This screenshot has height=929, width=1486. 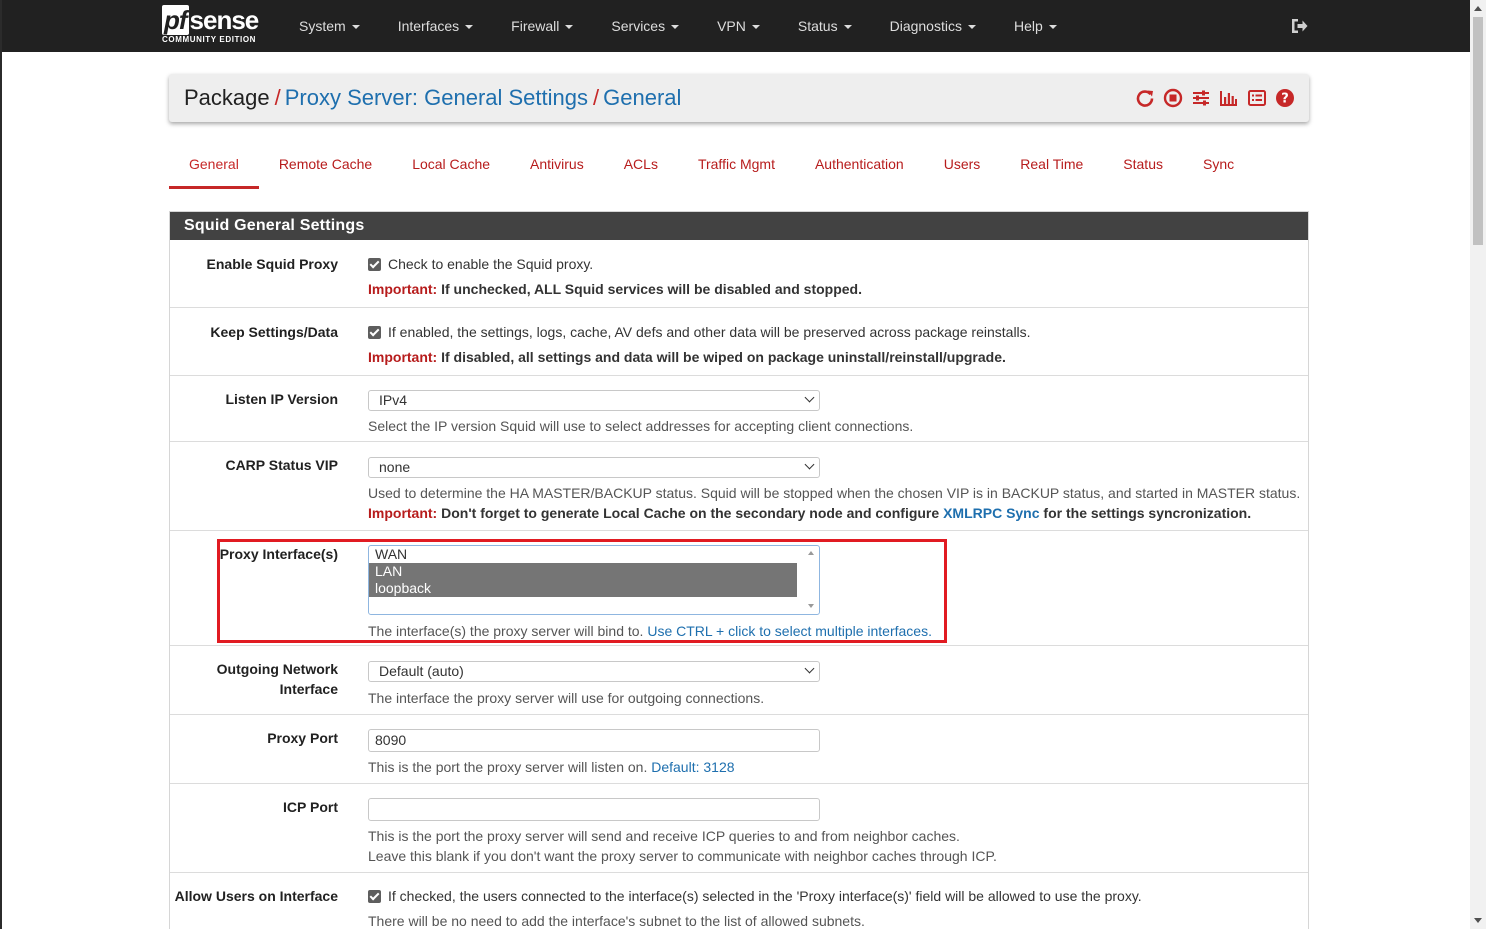 What do you see at coordinates (859, 167) in the screenshot?
I see `tab-authentication: Authentication` at bounding box center [859, 167].